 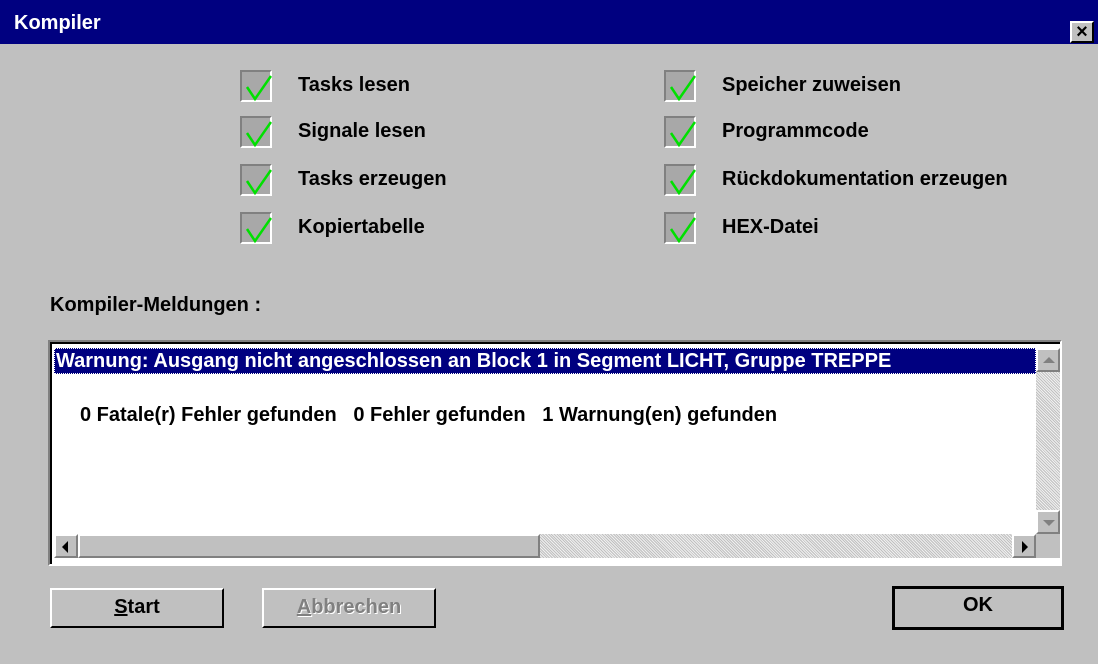 I want to click on step-label: Rückdokumentation erzeugen, so click(x=865, y=179).